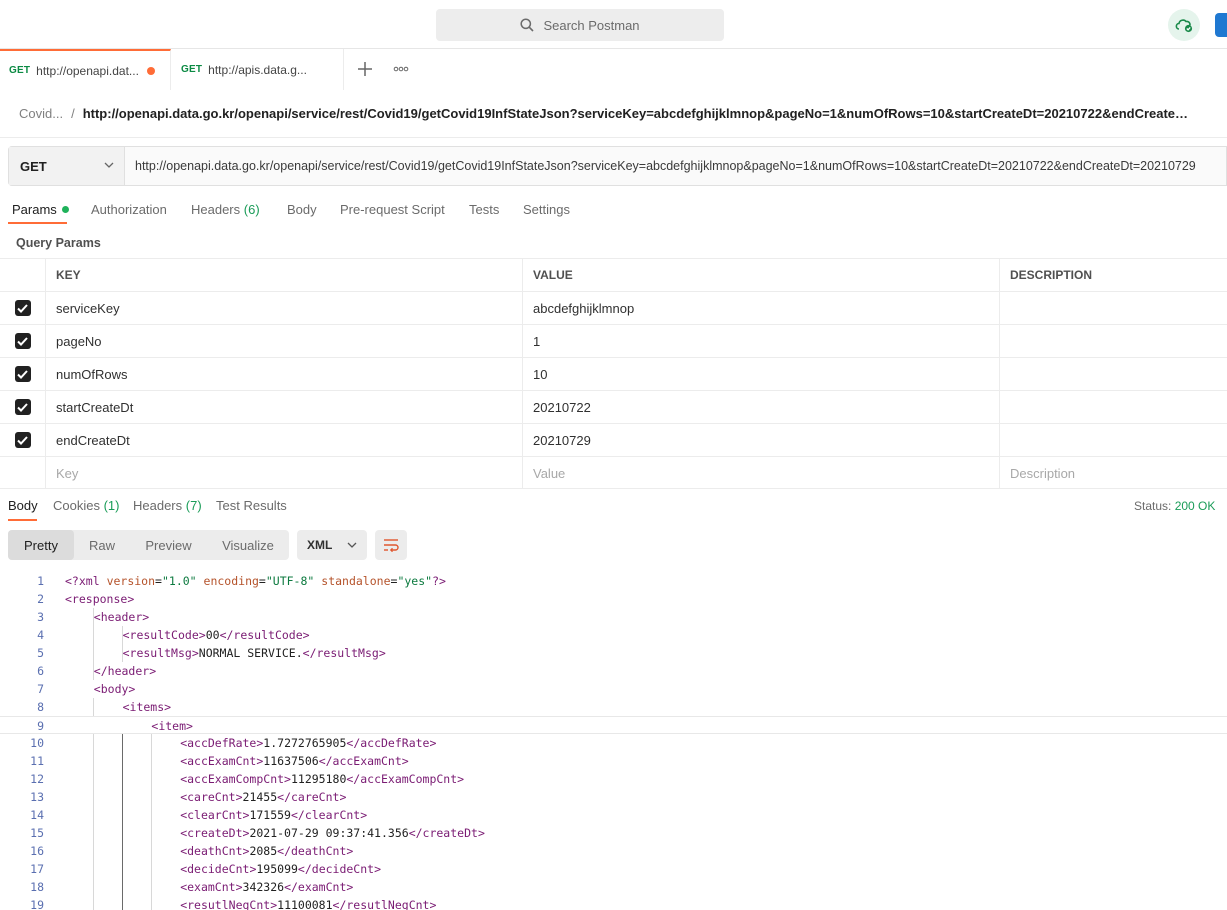 The height and width of the screenshot is (910, 1227). Describe the element at coordinates (484, 209) in the screenshot. I see `tab-tests: Tests` at that location.